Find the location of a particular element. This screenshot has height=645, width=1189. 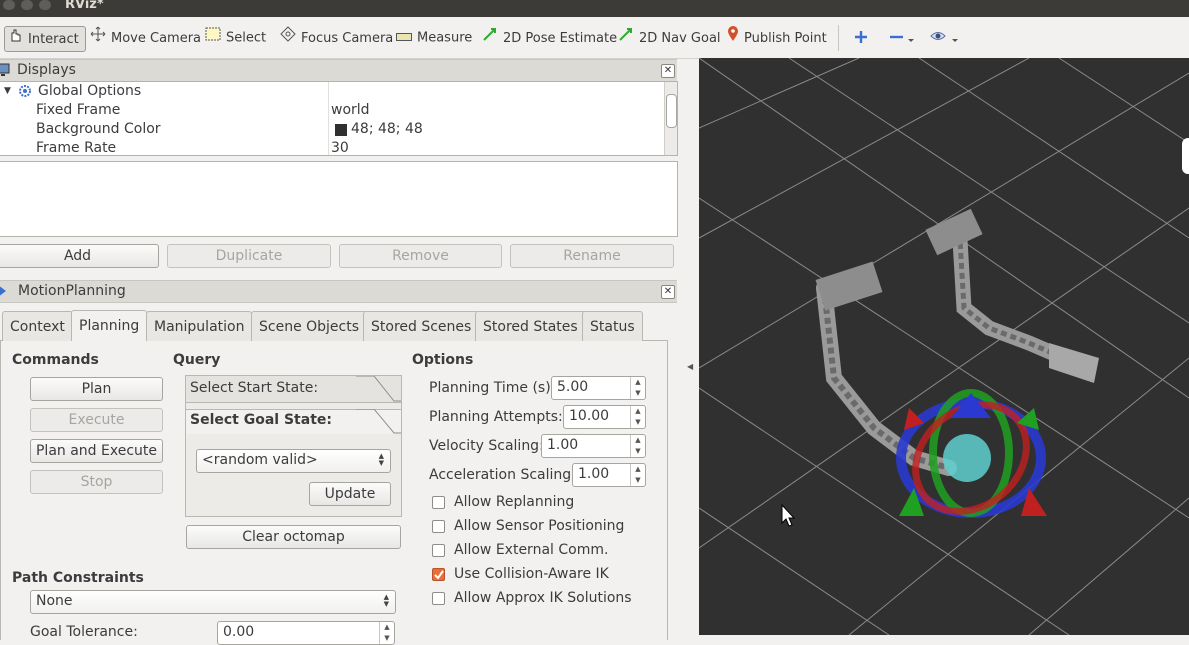

scrollbar-thumb is located at coordinates (671, 111).